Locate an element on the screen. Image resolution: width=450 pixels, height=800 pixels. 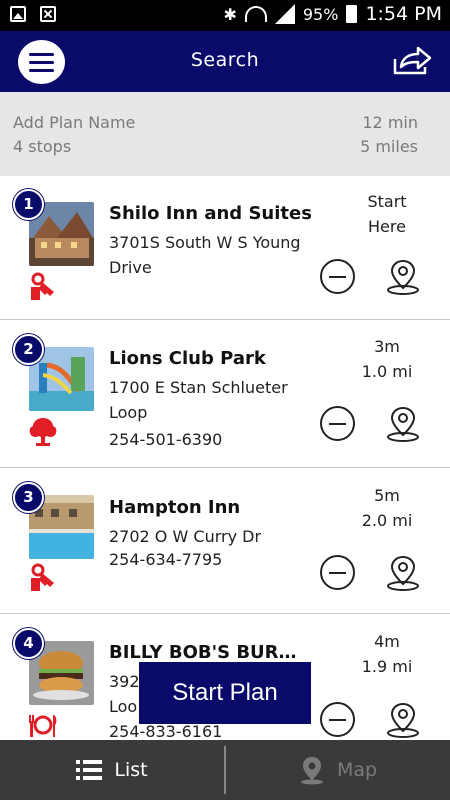
nav-map-tab: Map is located at coordinates (338, 770).